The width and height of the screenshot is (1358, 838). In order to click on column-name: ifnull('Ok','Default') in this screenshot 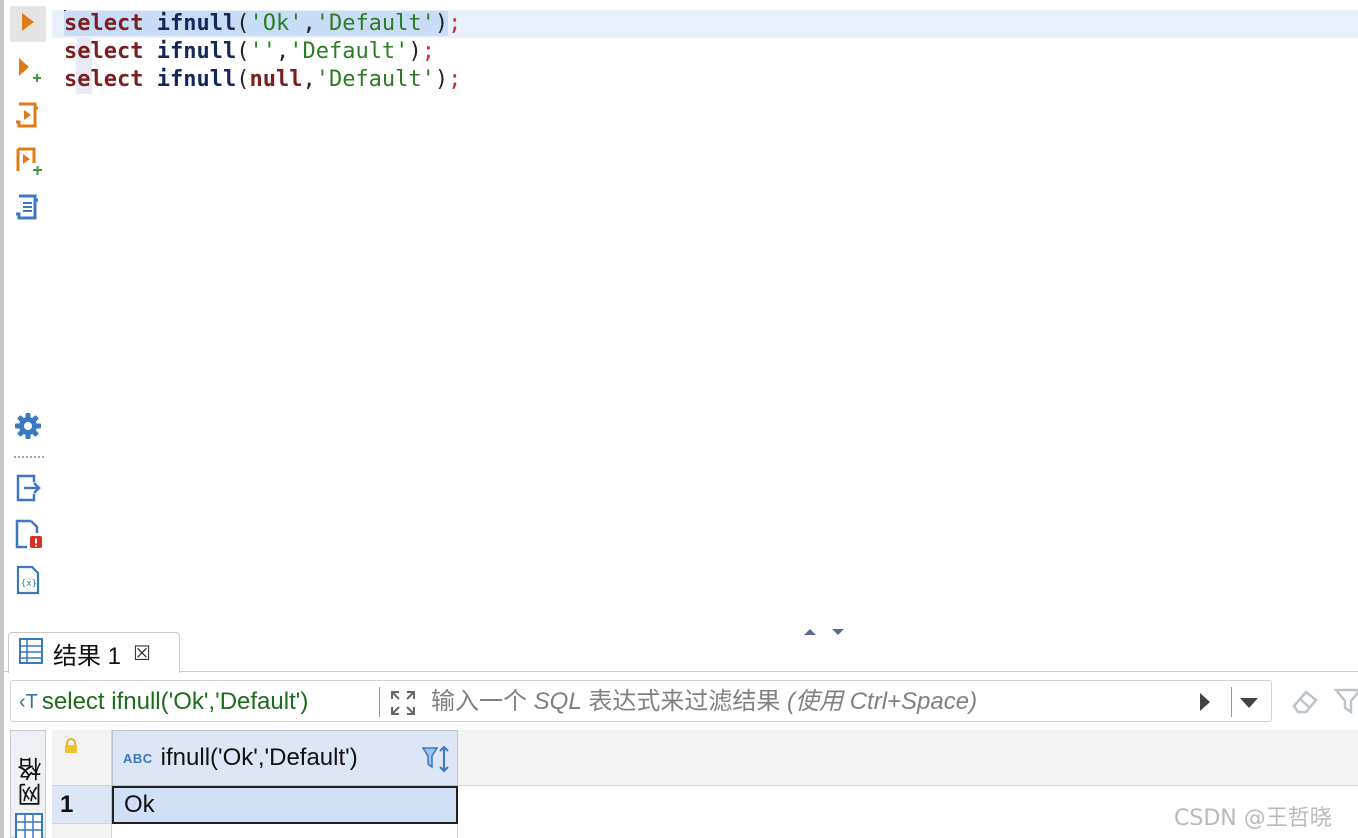, I will do `click(259, 757)`.